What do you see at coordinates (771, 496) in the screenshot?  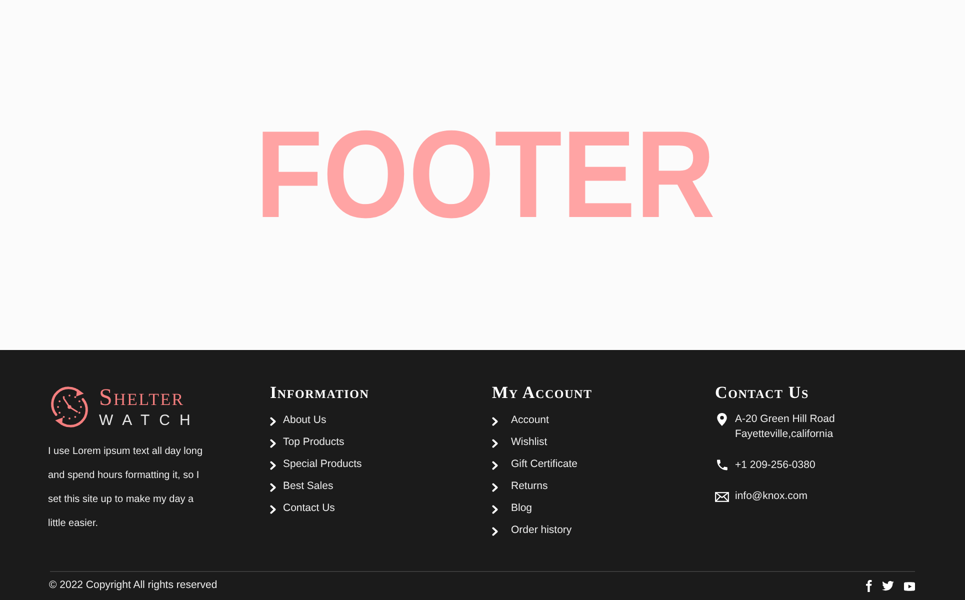 I see `email-address: info@knox.com` at bounding box center [771, 496].